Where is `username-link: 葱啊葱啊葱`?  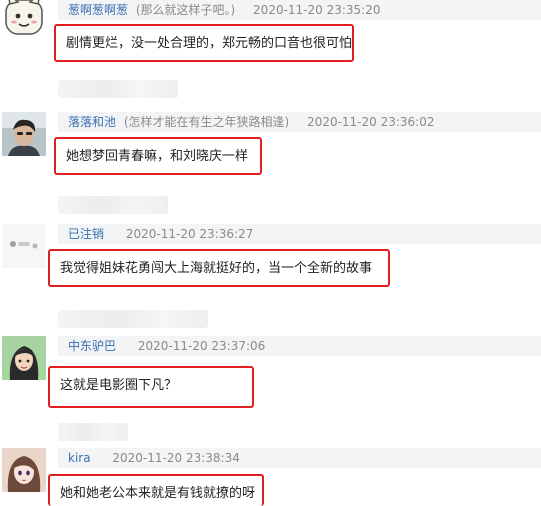 username-link: 葱啊葱啊葱 is located at coordinates (93, 10).